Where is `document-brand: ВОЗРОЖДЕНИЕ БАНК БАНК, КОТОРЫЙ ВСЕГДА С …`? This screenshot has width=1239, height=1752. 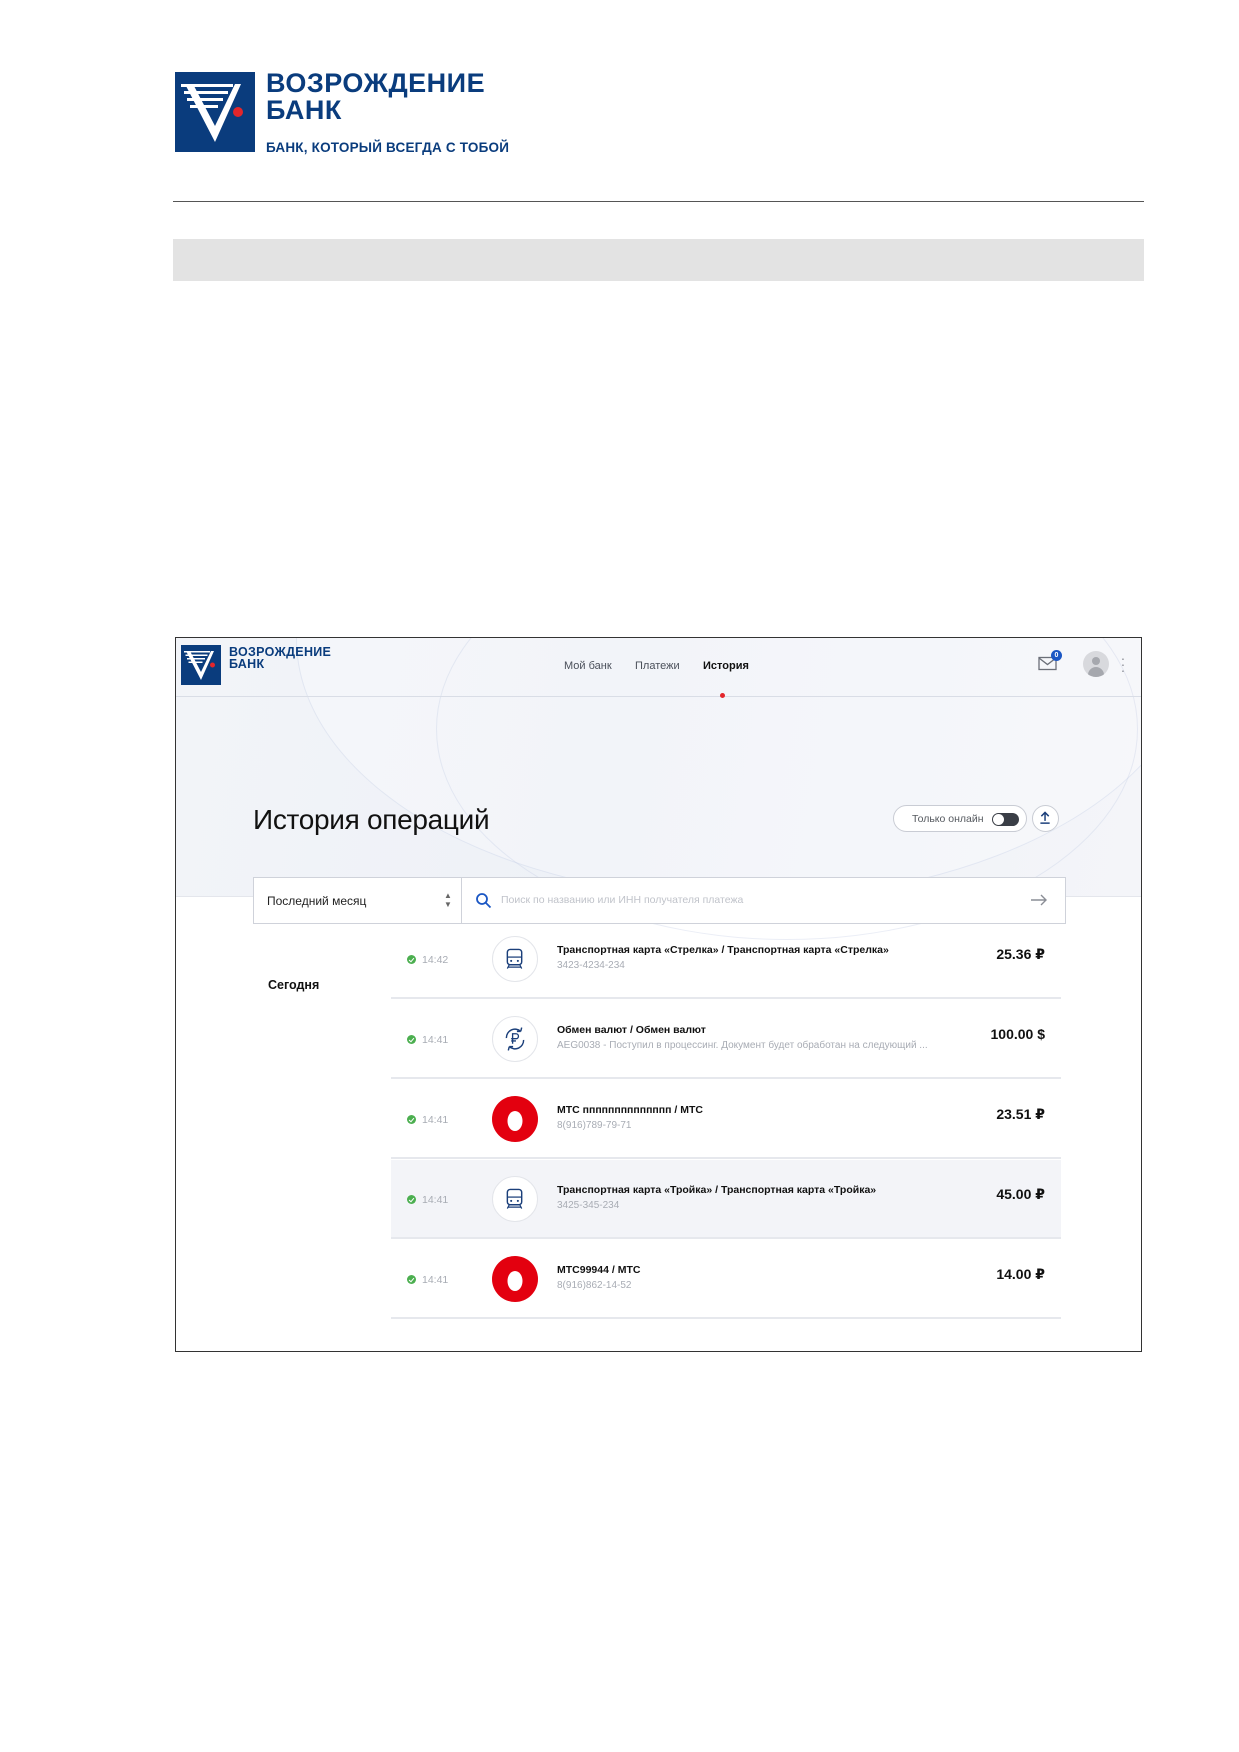
document-brand: ВОЗРОЖДЕНИЕ БАНК БАНК, КОТОРЫЙ ВСЕГДА С … is located at coordinates (387, 112).